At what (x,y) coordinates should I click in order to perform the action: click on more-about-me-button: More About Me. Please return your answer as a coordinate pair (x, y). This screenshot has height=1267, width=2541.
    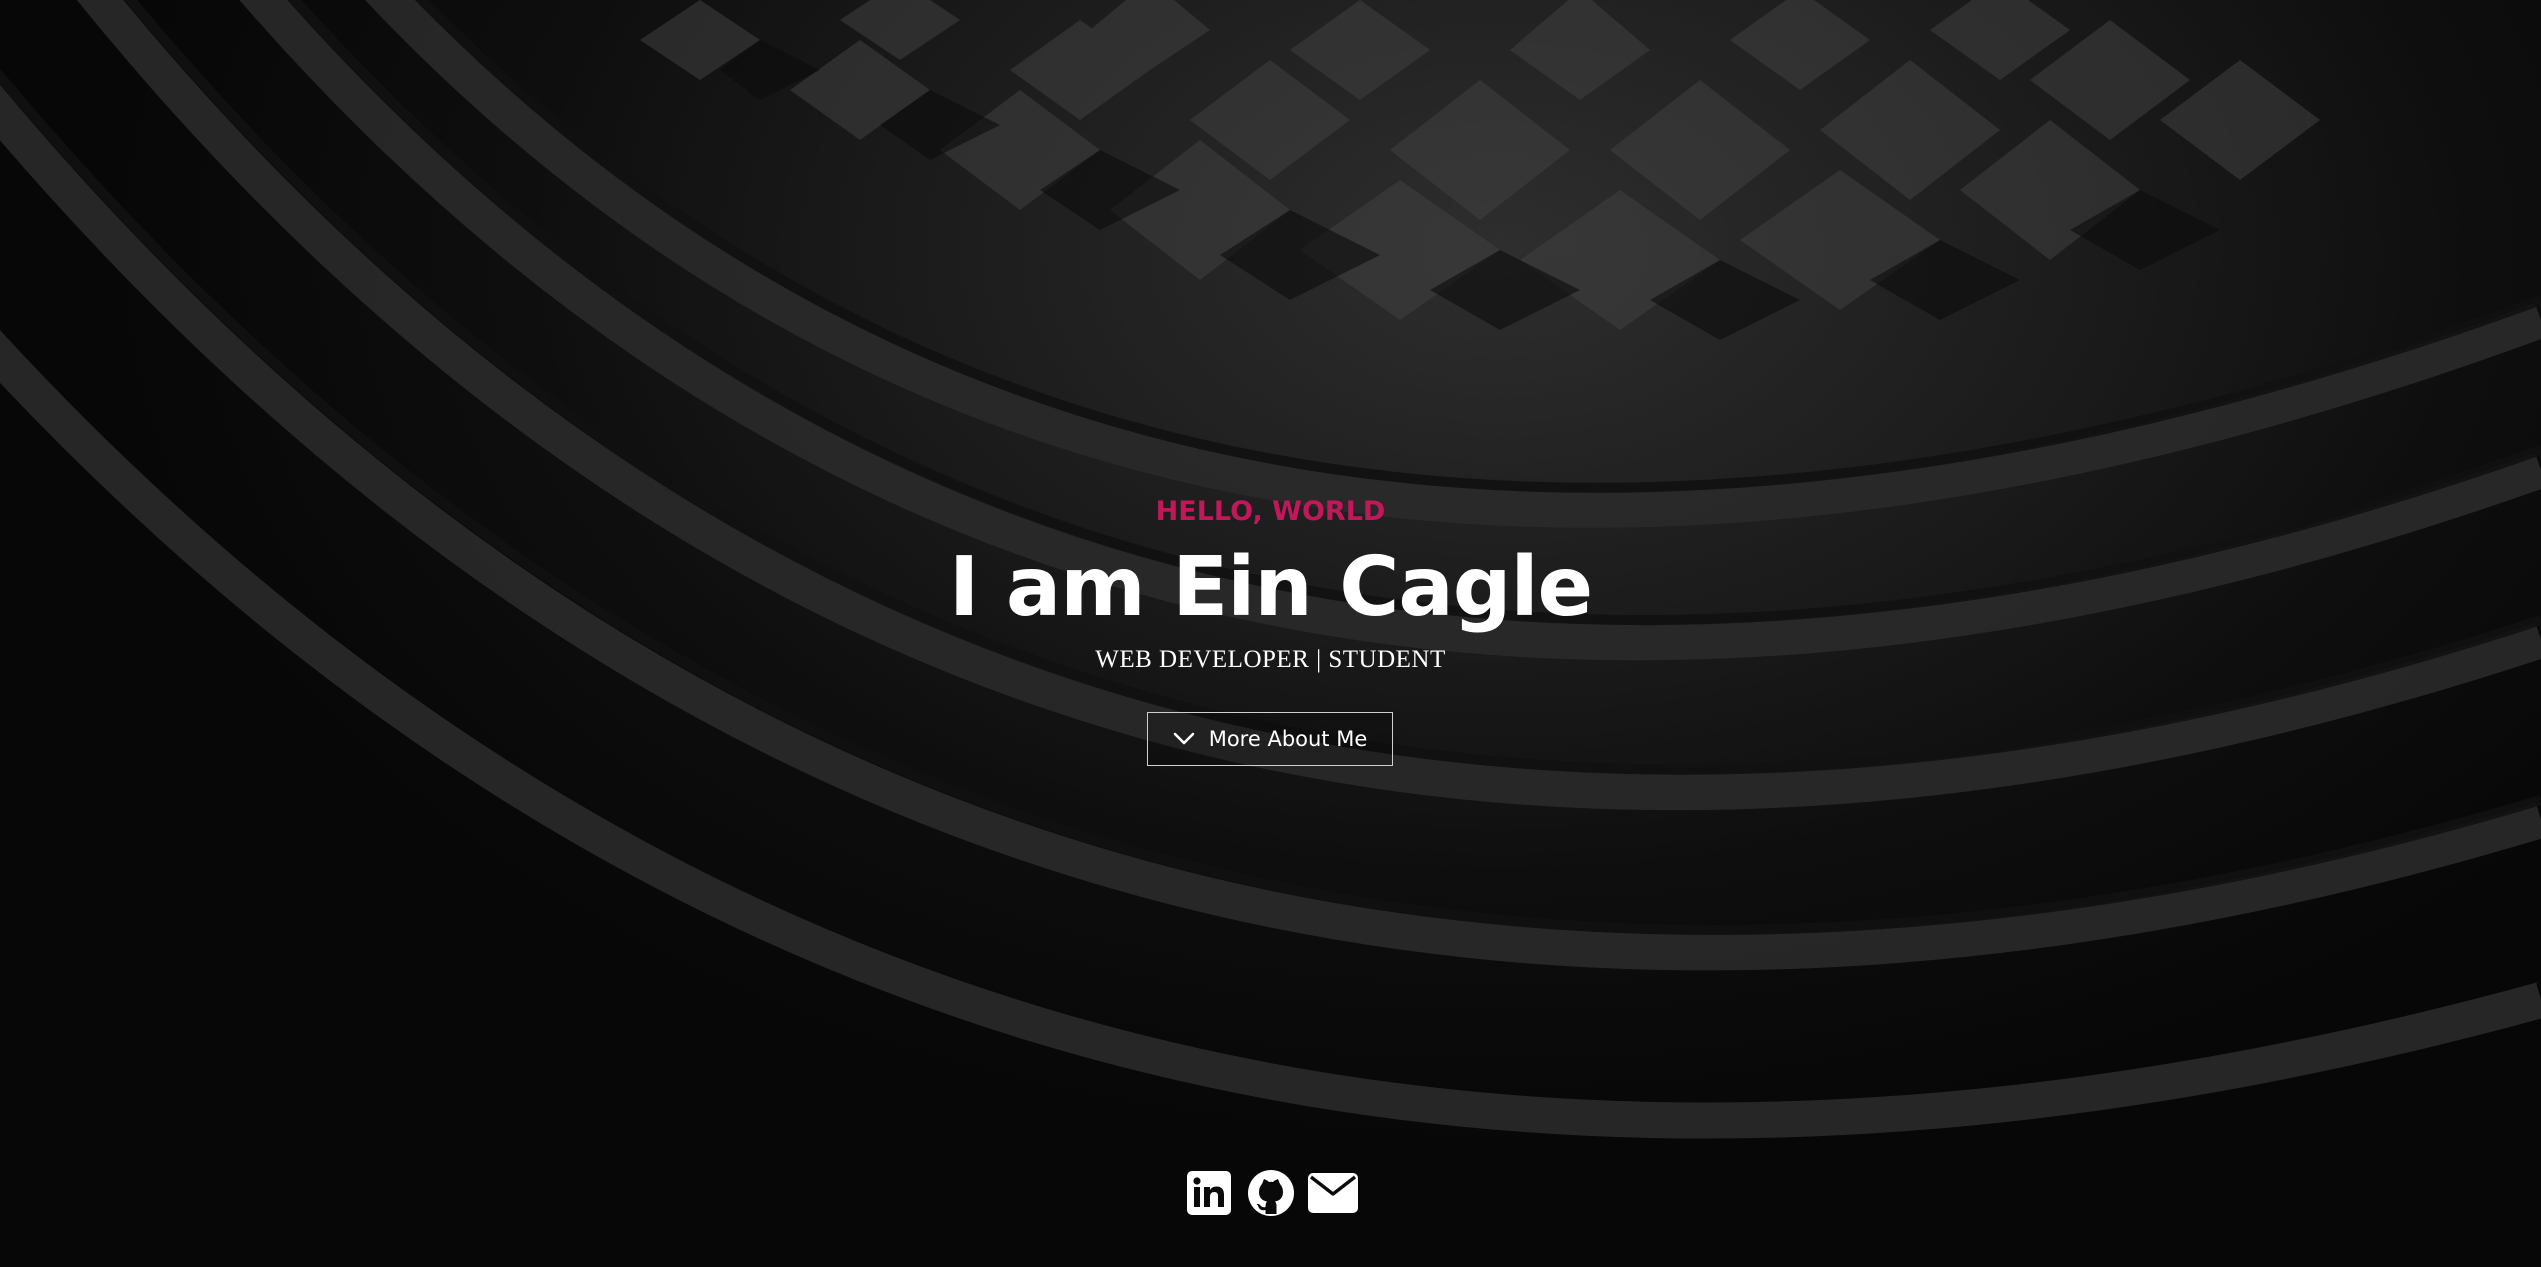
    Looking at the image, I should click on (1270, 739).